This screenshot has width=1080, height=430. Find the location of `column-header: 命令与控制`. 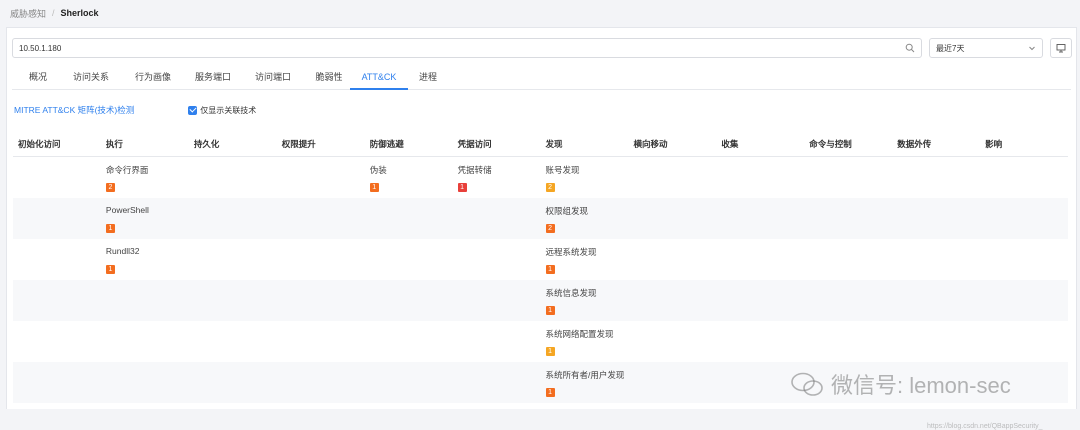

column-header: 命令与控制 is located at coordinates (830, 144).